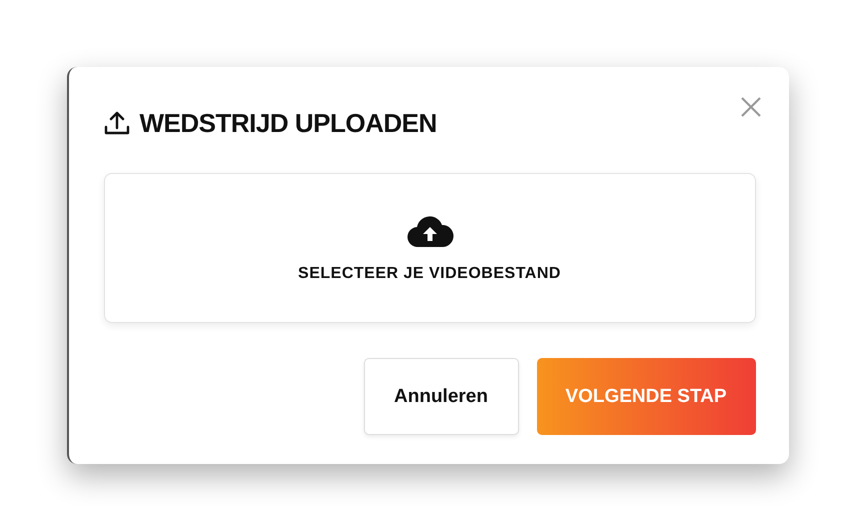 This screenshot has width=855, height=531. I want to click on close-icon, so click(751, 107).